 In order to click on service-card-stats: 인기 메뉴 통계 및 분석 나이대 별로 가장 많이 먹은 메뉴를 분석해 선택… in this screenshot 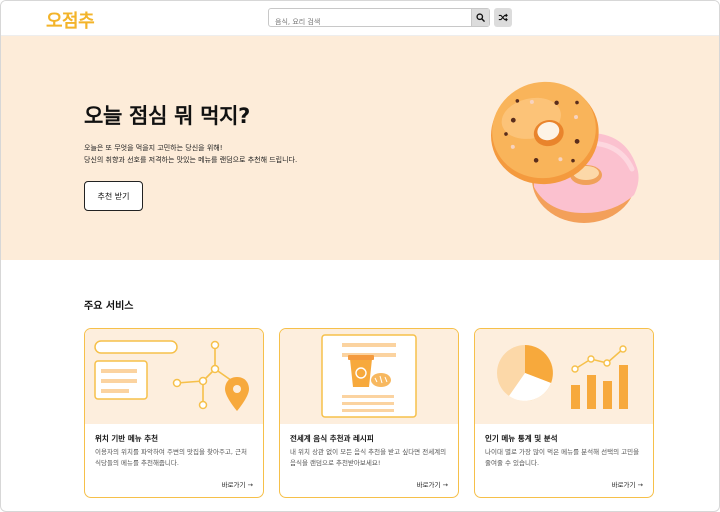, I will do `click(564, 413)`.